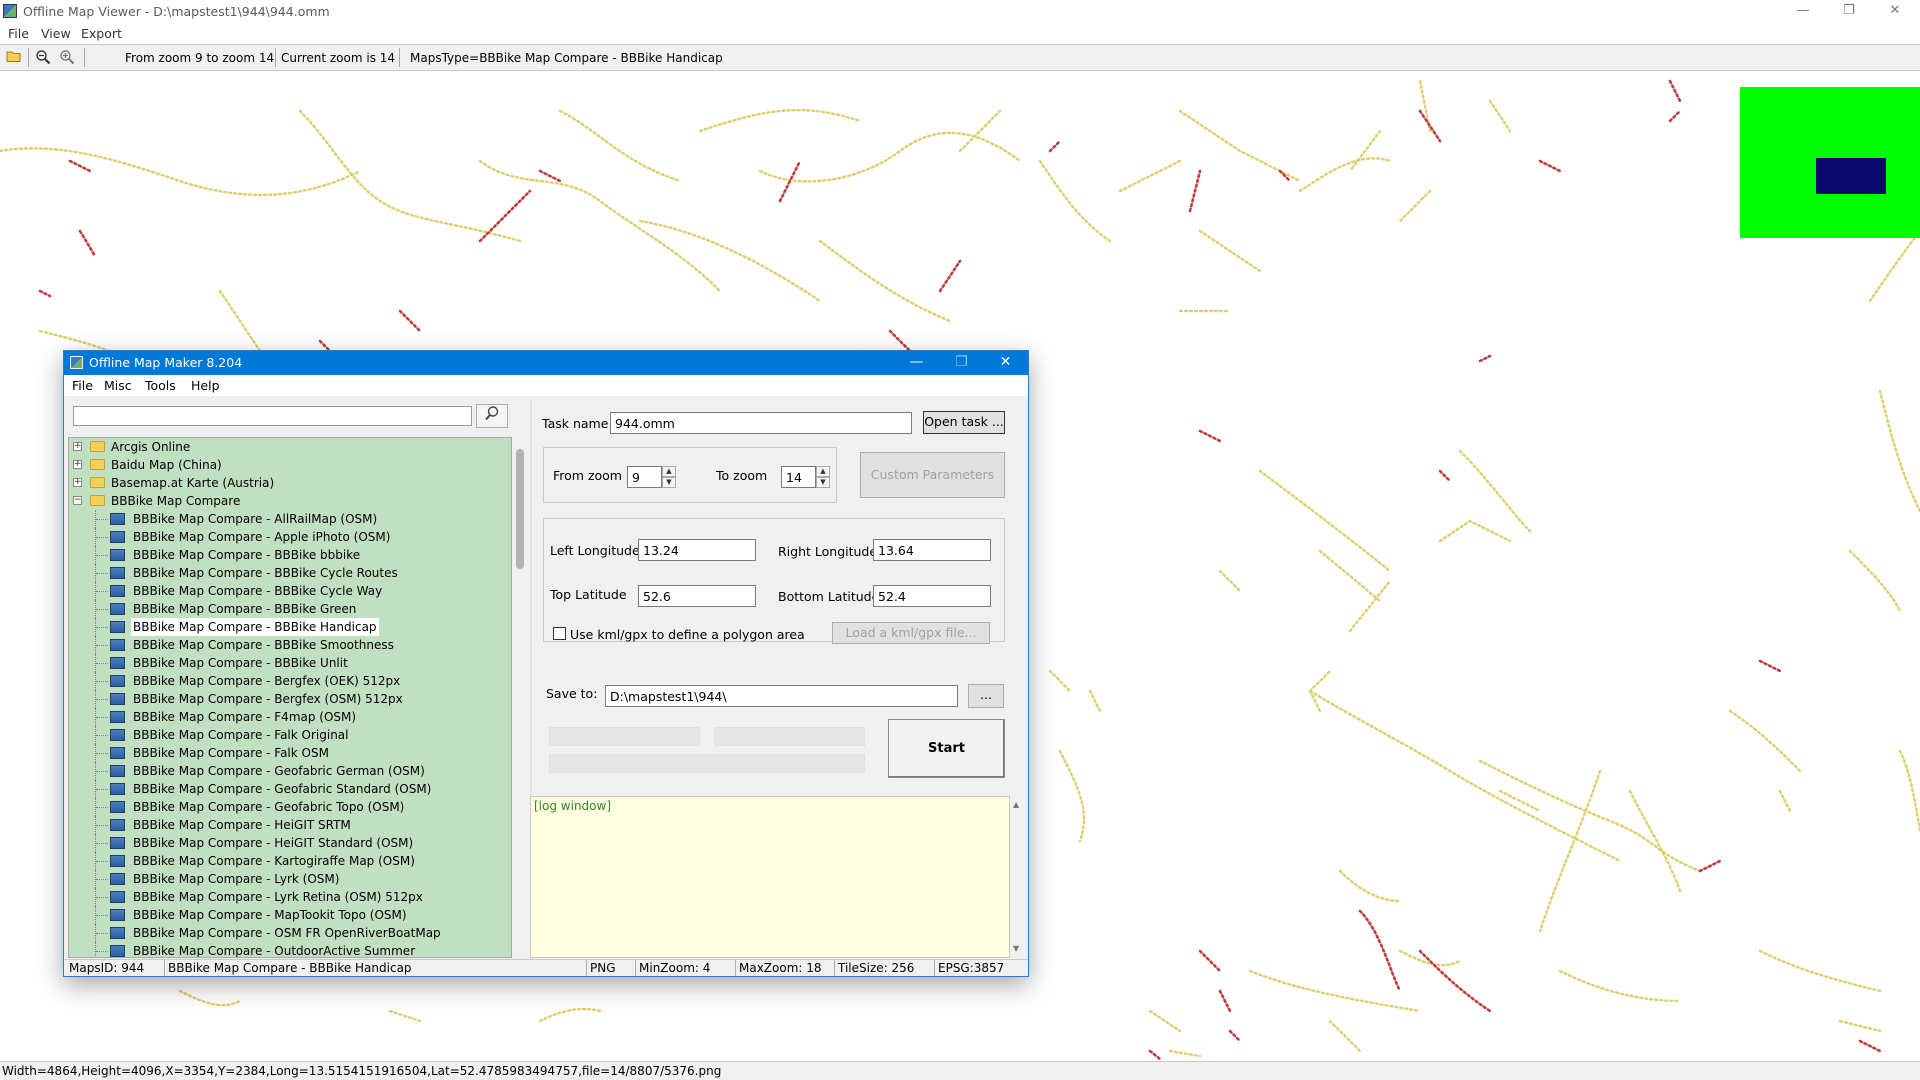 The image size is (1920, 1080). Describe the element at coordinates (236, 879) in the screenshot. I see `tree-map-item-label: BBBike Map Compare - Lyrk (OSM)` at that location.